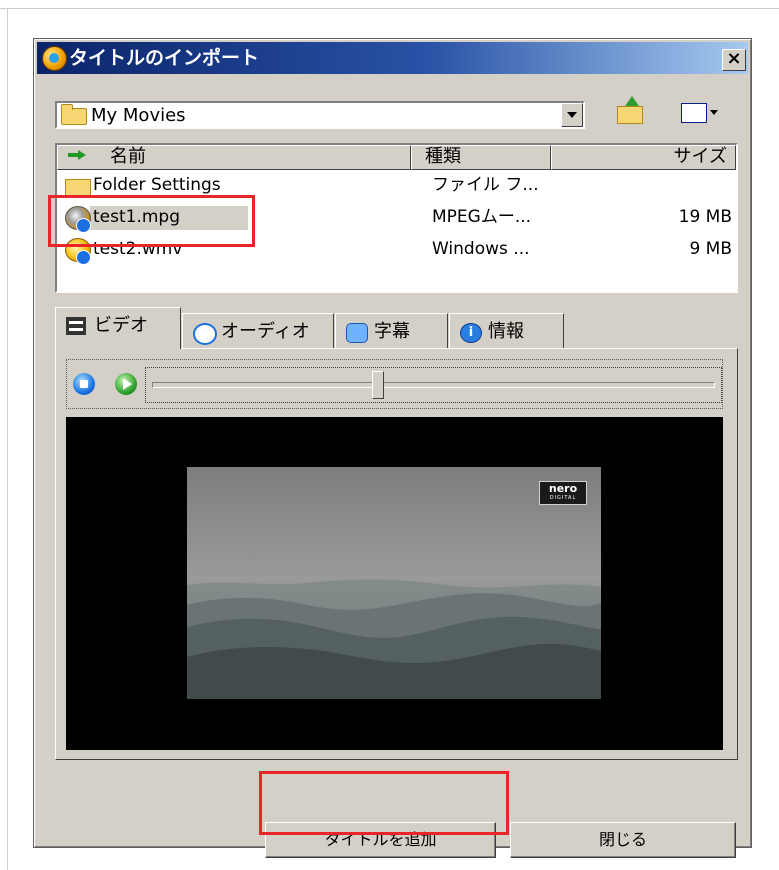 Image resolution: width=779 pixels, height=870 pixels. I want to click on window-title: タイトルのインポート, so click(164, 58).